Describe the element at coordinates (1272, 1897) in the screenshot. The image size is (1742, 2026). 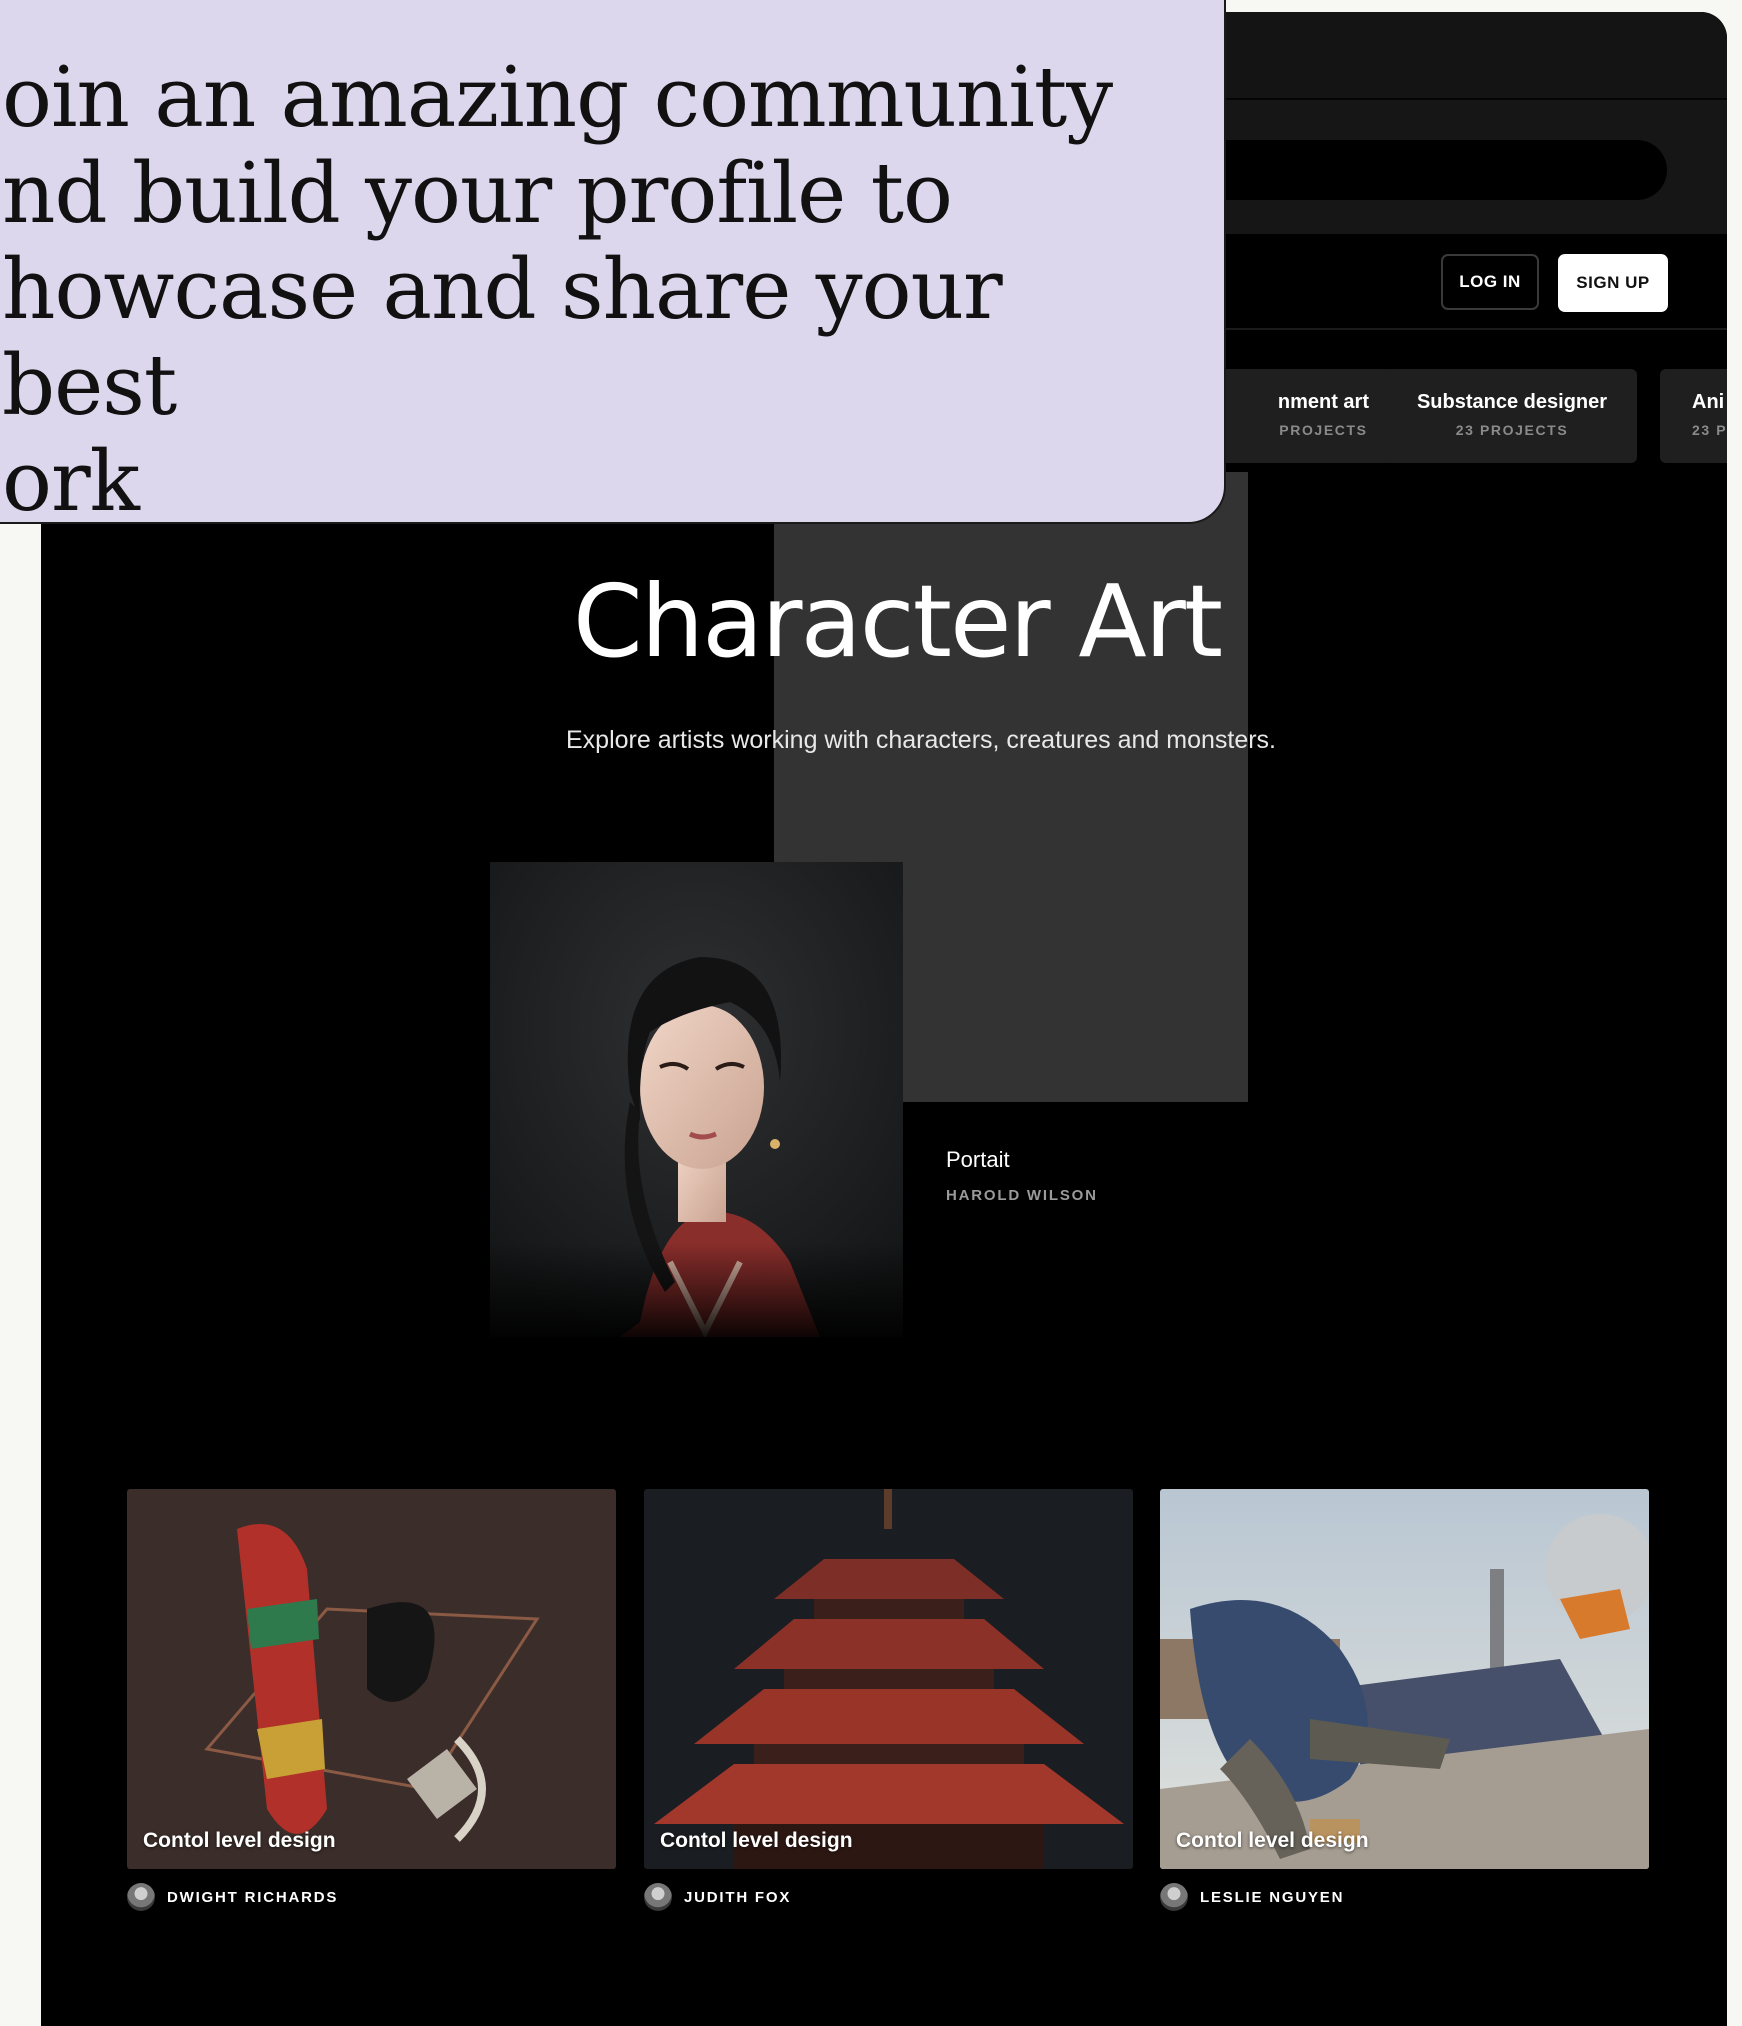
I see `author-name: LESLIE NGUYEN` at that location.